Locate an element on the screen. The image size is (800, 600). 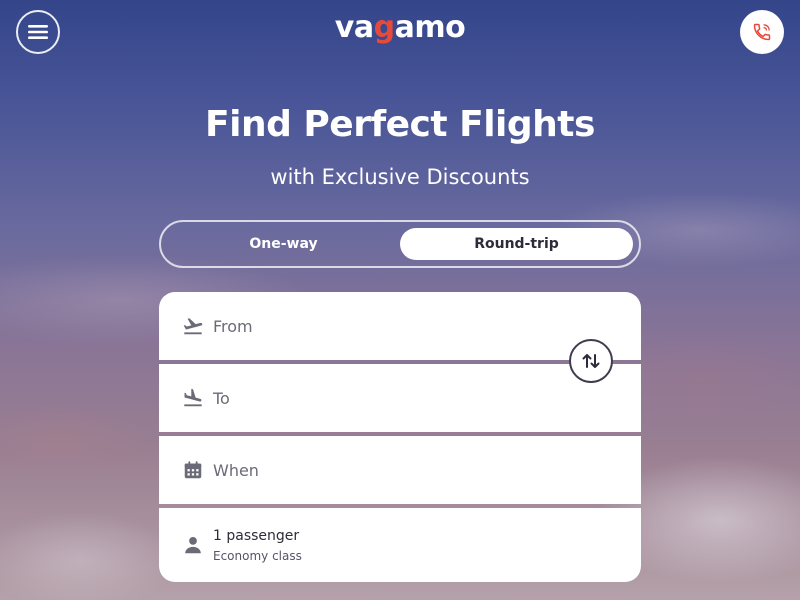
from-label: From is located at coordinates (233, 326).